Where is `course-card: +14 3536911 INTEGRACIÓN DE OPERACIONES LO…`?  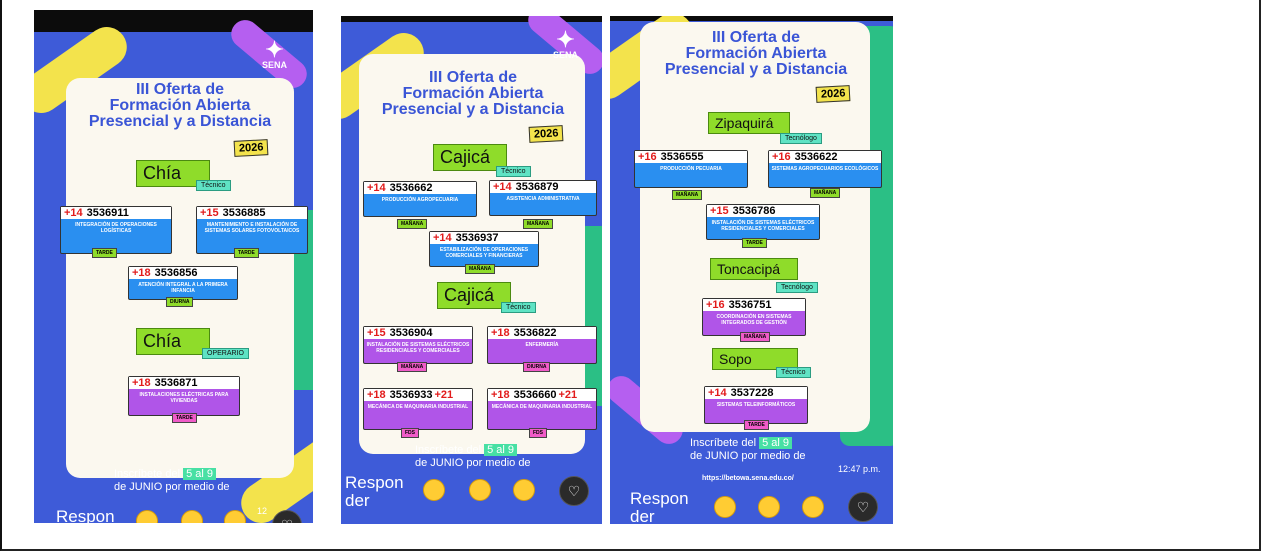
course-card: +14 3536911 INTEGRACIÓN DE OPERACIONES LO… is located at coordinates (116, 230).